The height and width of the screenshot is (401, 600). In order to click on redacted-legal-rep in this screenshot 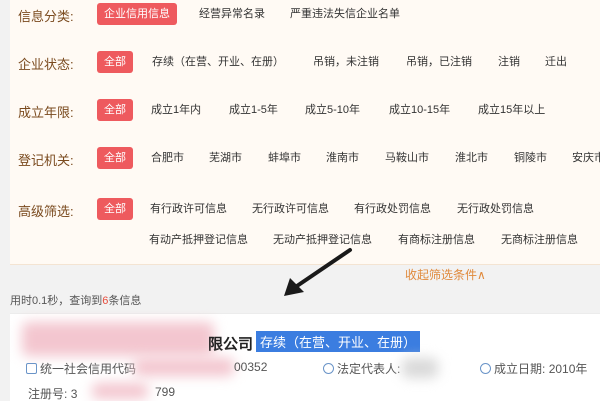, I will do `click(420, 368)`.